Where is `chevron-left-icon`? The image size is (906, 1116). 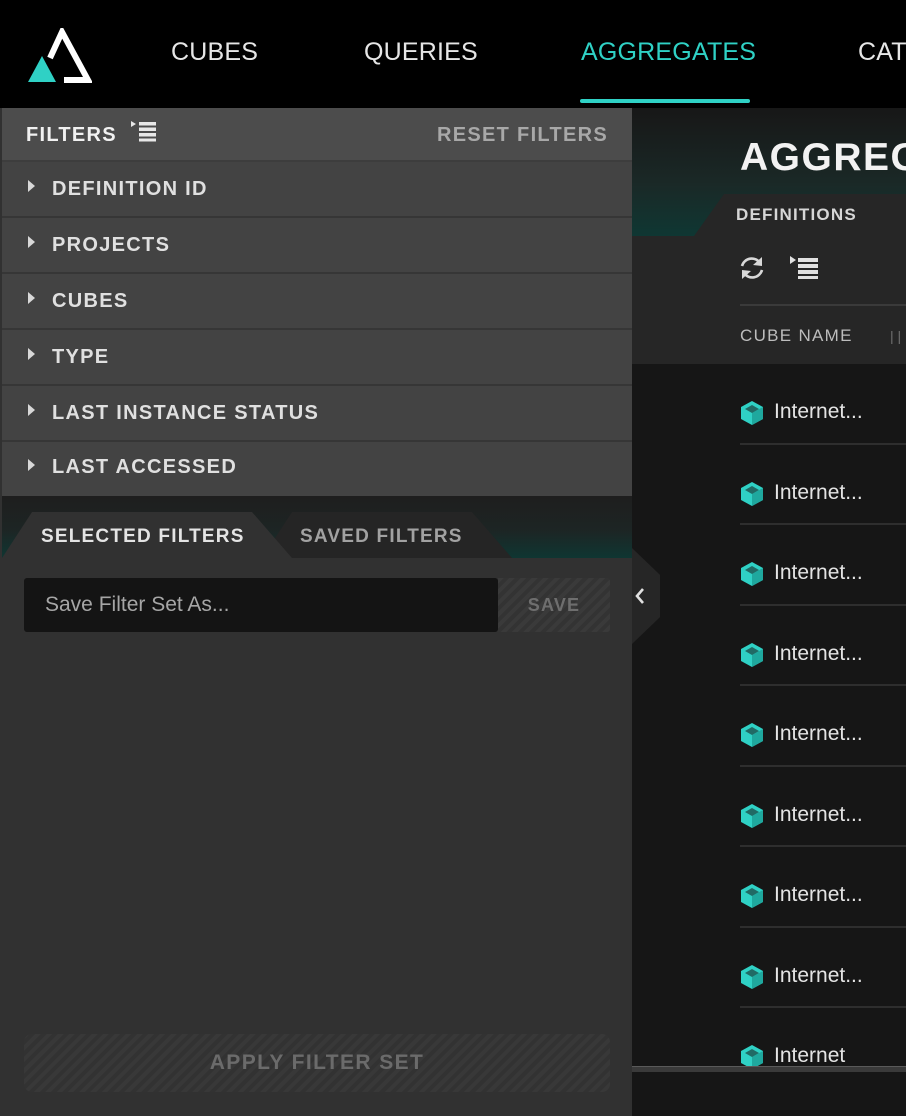 chevron-left-icon is located at coordinates (640, 596).